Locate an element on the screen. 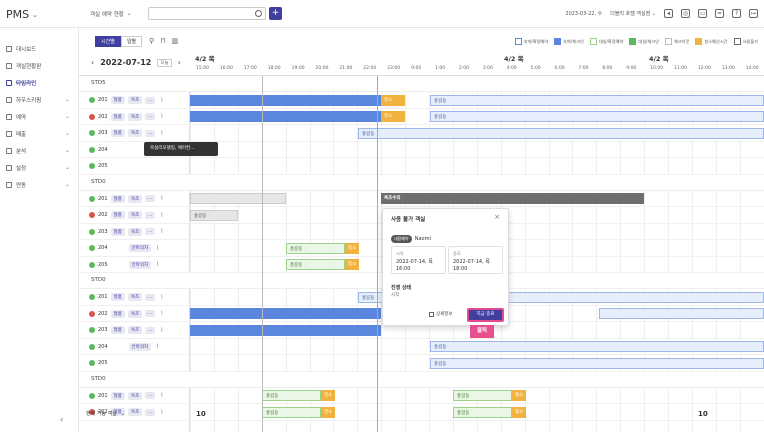 The image size is (764, 432). current-date: 2022-07-12 is located at coordinates (125, 62).